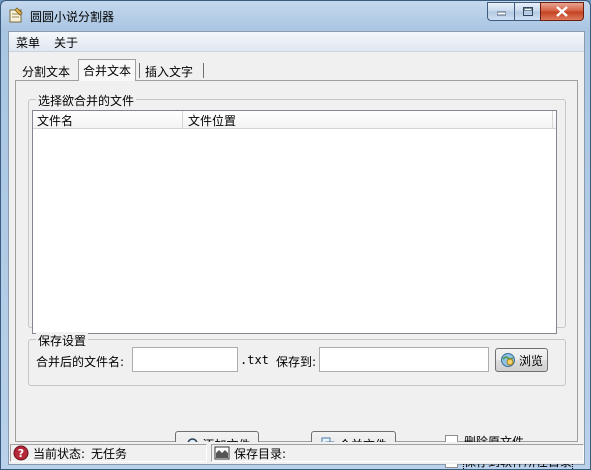  Describe the element at coordinates (86, 100) in the screenshot. I see `file-select-group-title: 选择欲合并的文件` at that location.